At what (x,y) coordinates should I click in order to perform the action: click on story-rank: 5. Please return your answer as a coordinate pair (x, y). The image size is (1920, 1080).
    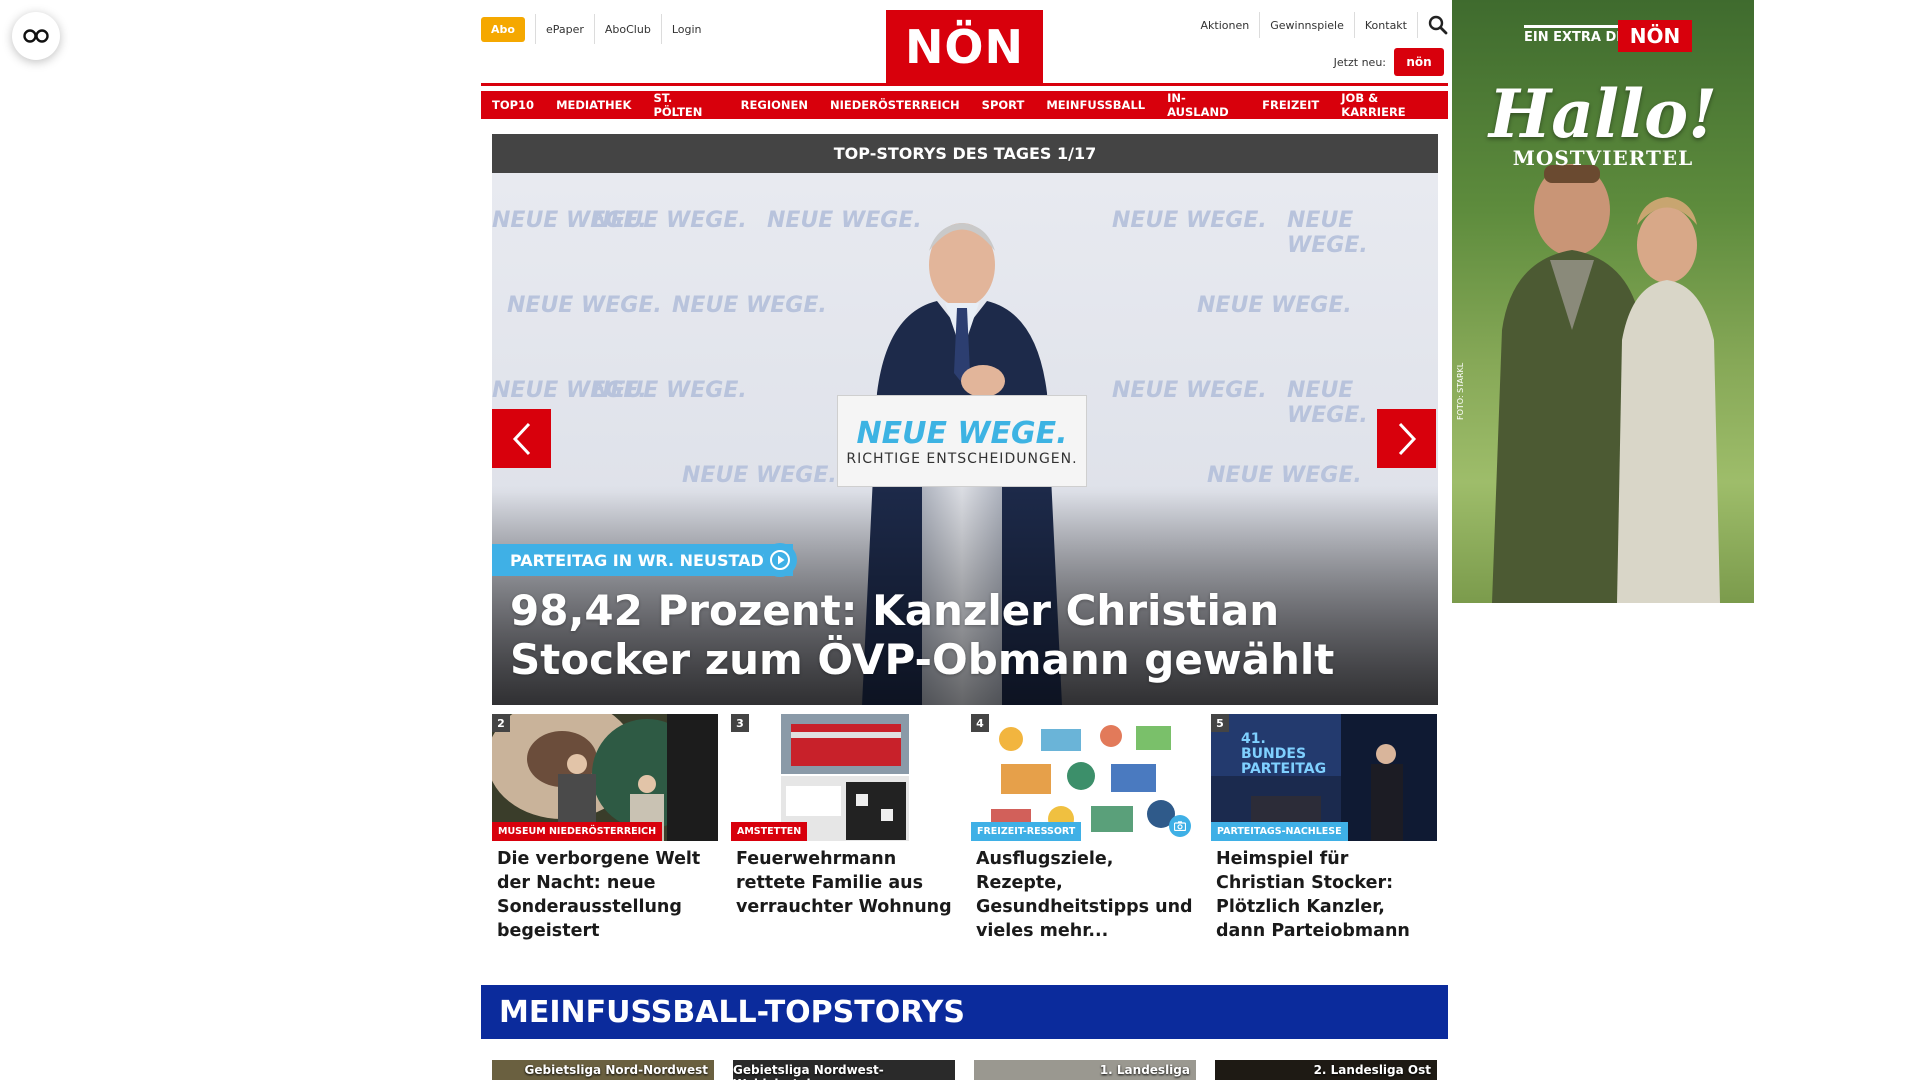
    Looking at the image, I should click on (1220, 723).